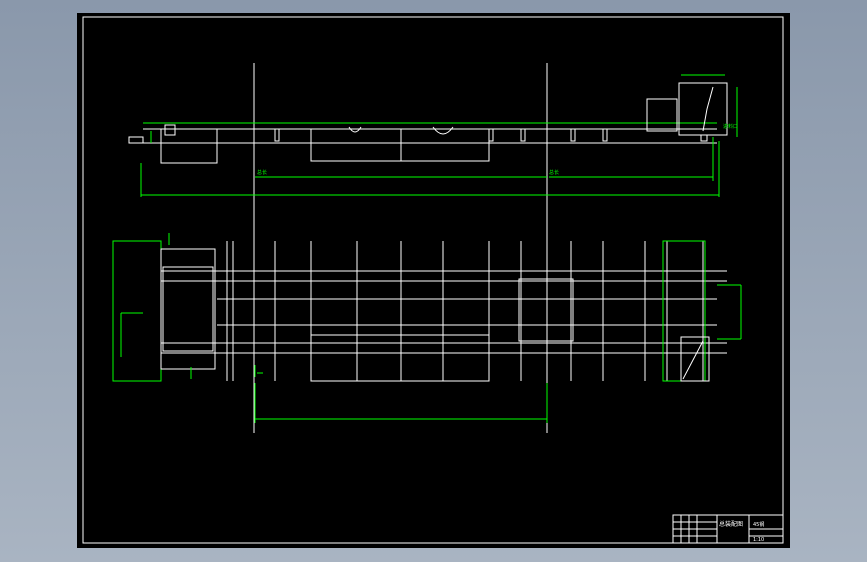 Image resolution: width=867 pixels, height=562 pixels. What do you see at coordinates (693, 360) in the screenshot?
I see `tail-diagonal` at bounding box center [693, 360].